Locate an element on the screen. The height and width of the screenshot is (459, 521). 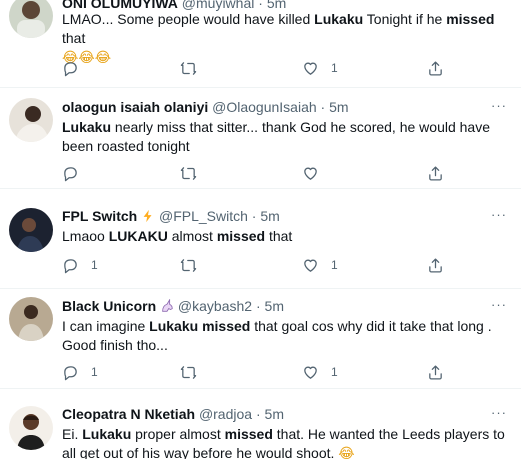
tweet-header: Black Unicorn @kaybash2 · 5m is located at coordinates (271, 306).